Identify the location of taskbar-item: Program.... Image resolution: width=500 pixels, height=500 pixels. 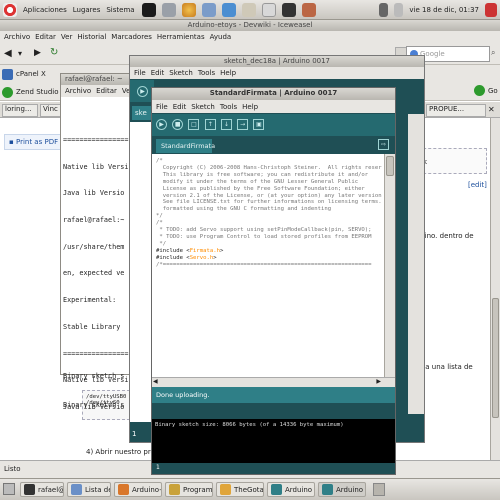
(189, 489).